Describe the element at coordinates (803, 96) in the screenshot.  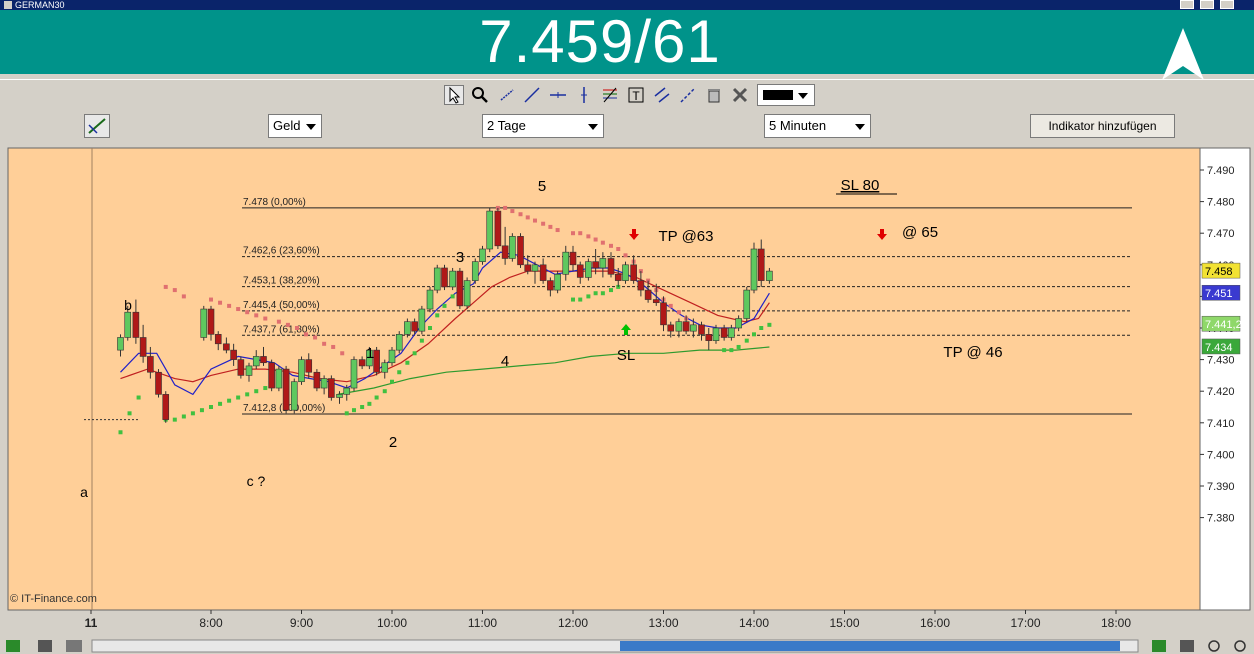
I see `chevron-down-icon` at that location.